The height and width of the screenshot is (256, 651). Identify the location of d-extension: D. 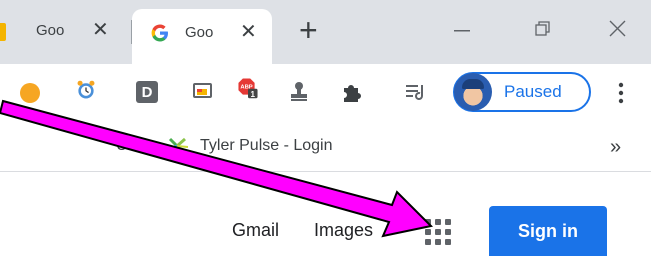
(147, 92).